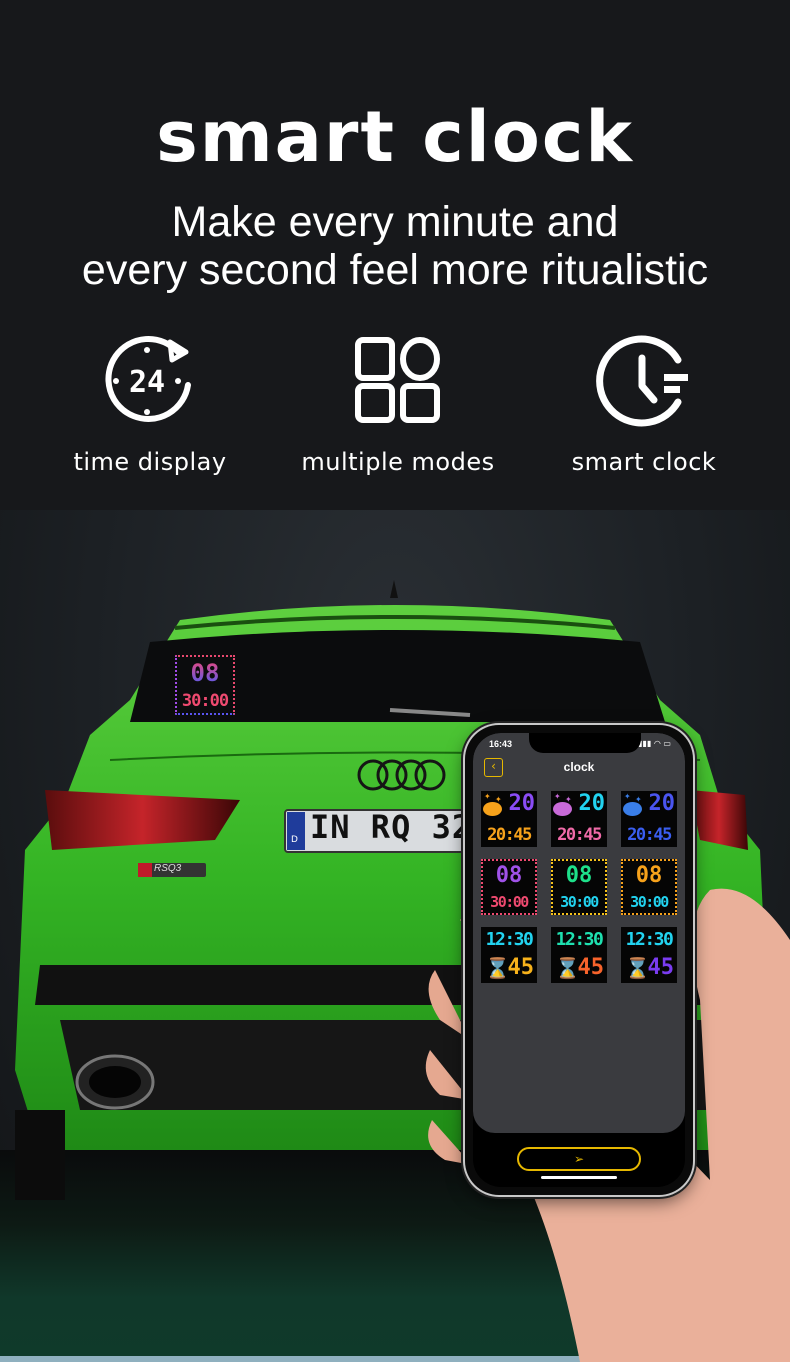  What do you see at coordinates (395, 137) in the screenshot?
I see `page-title: smart clock` at bounding box center [395, 137].